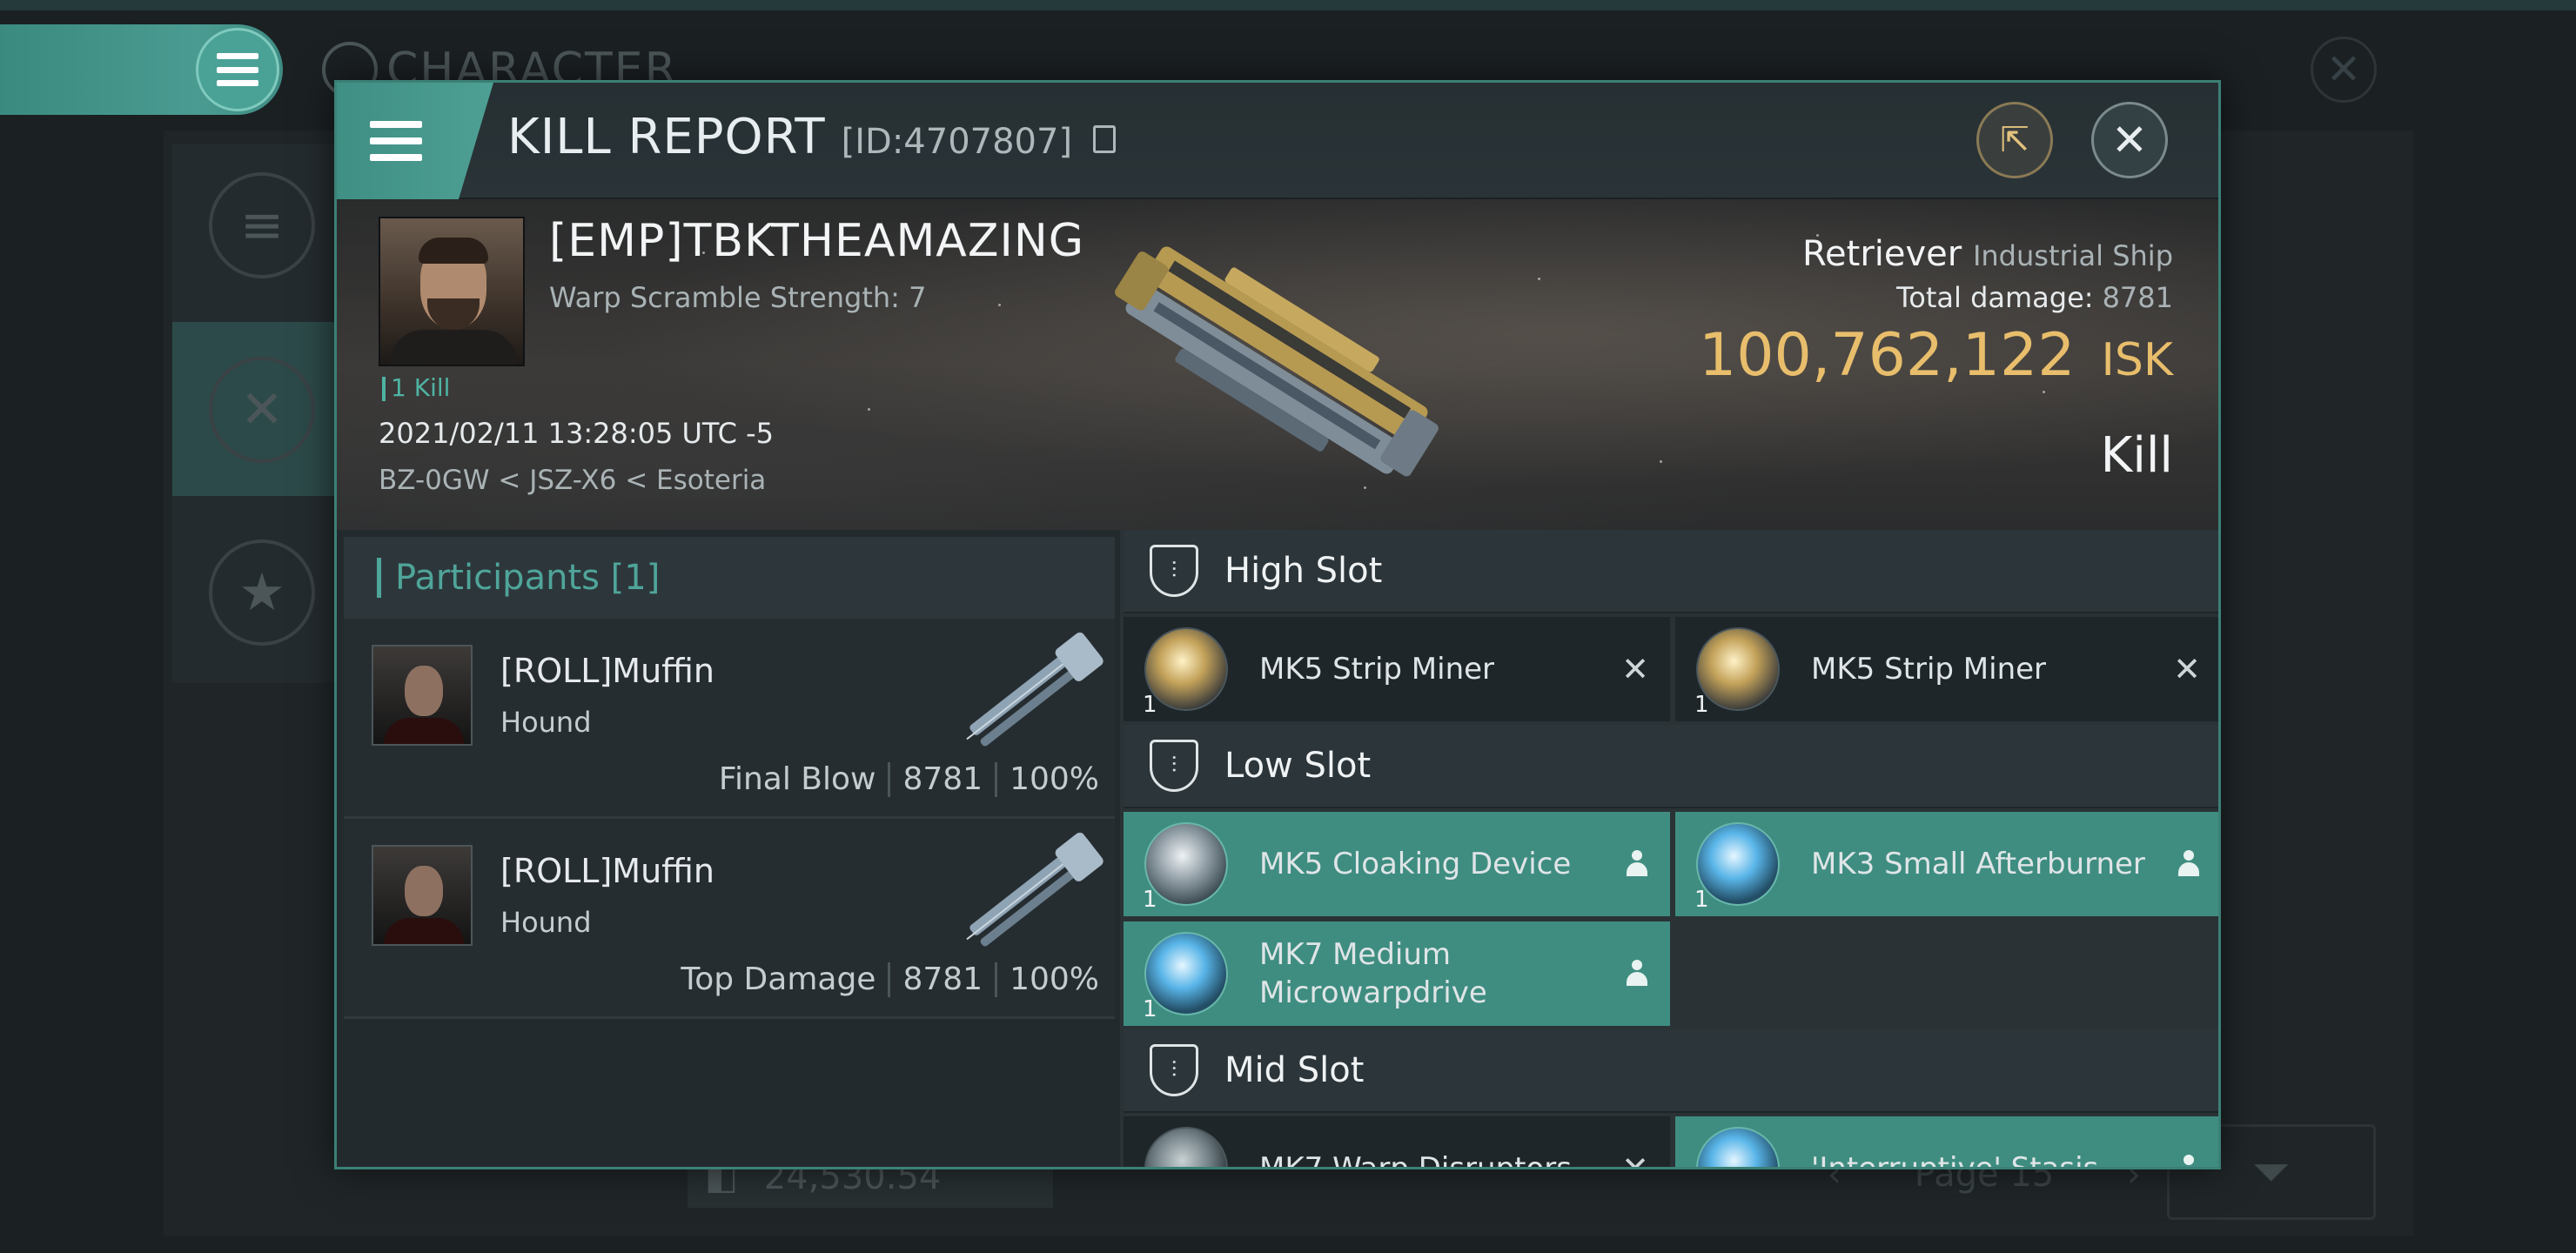 The width and height of the screenshot is (2576, 1253). I want to click on warp-disruptor-icon, so click(1186, 1147).